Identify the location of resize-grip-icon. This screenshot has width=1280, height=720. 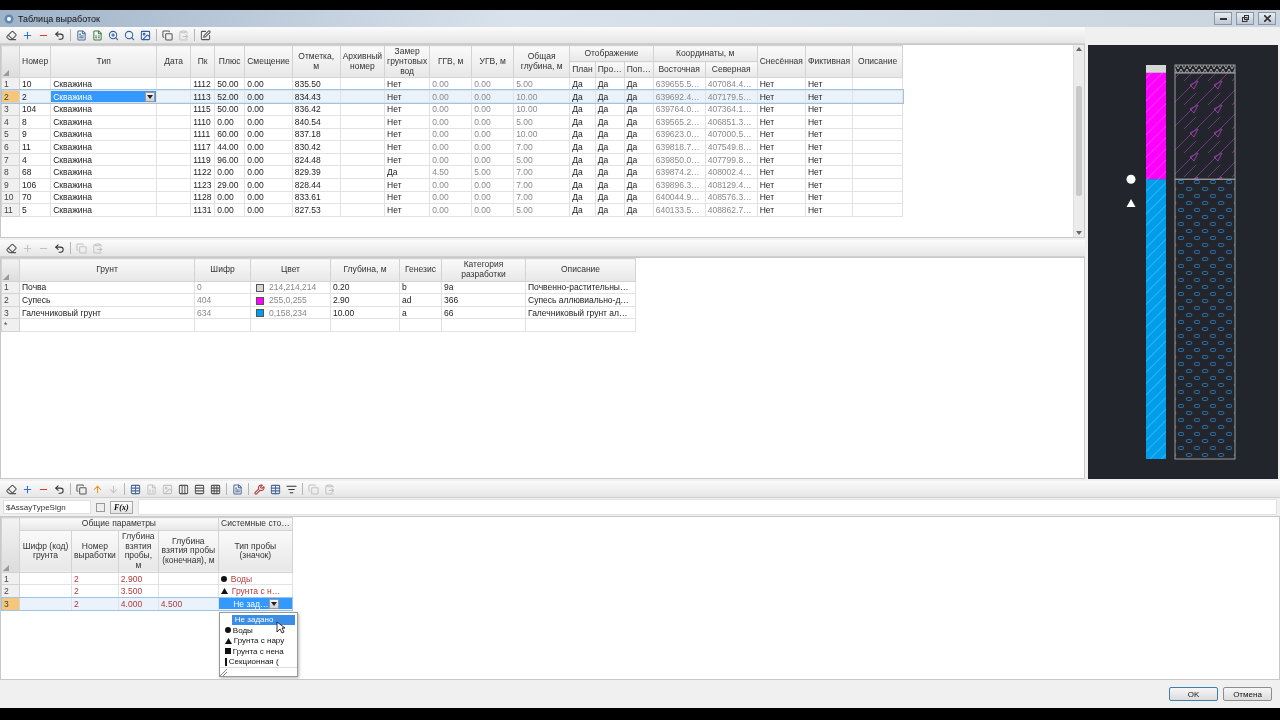
(223, 673).